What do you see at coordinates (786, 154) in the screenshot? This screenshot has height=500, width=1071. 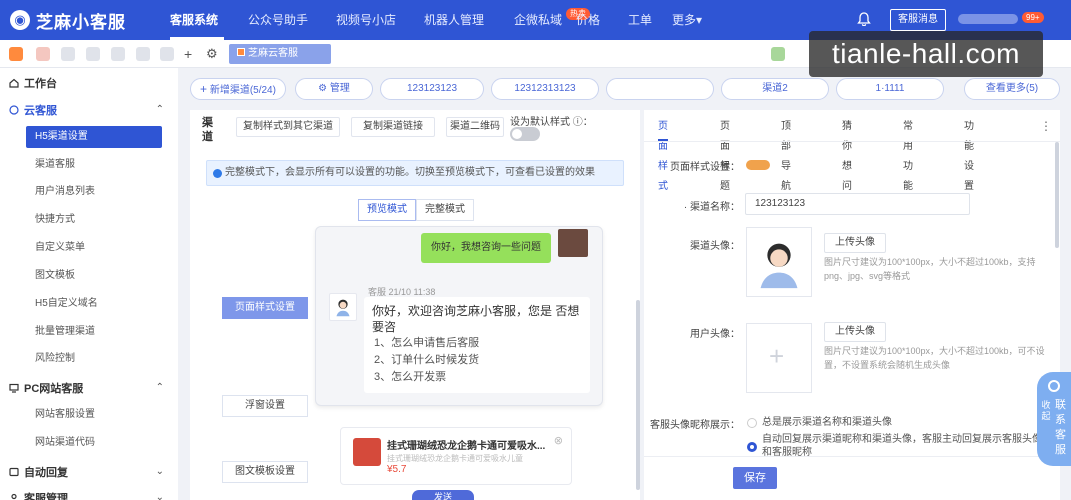 I see `tab-top-nav: 顶部导航` at bounding box center [786, 154].